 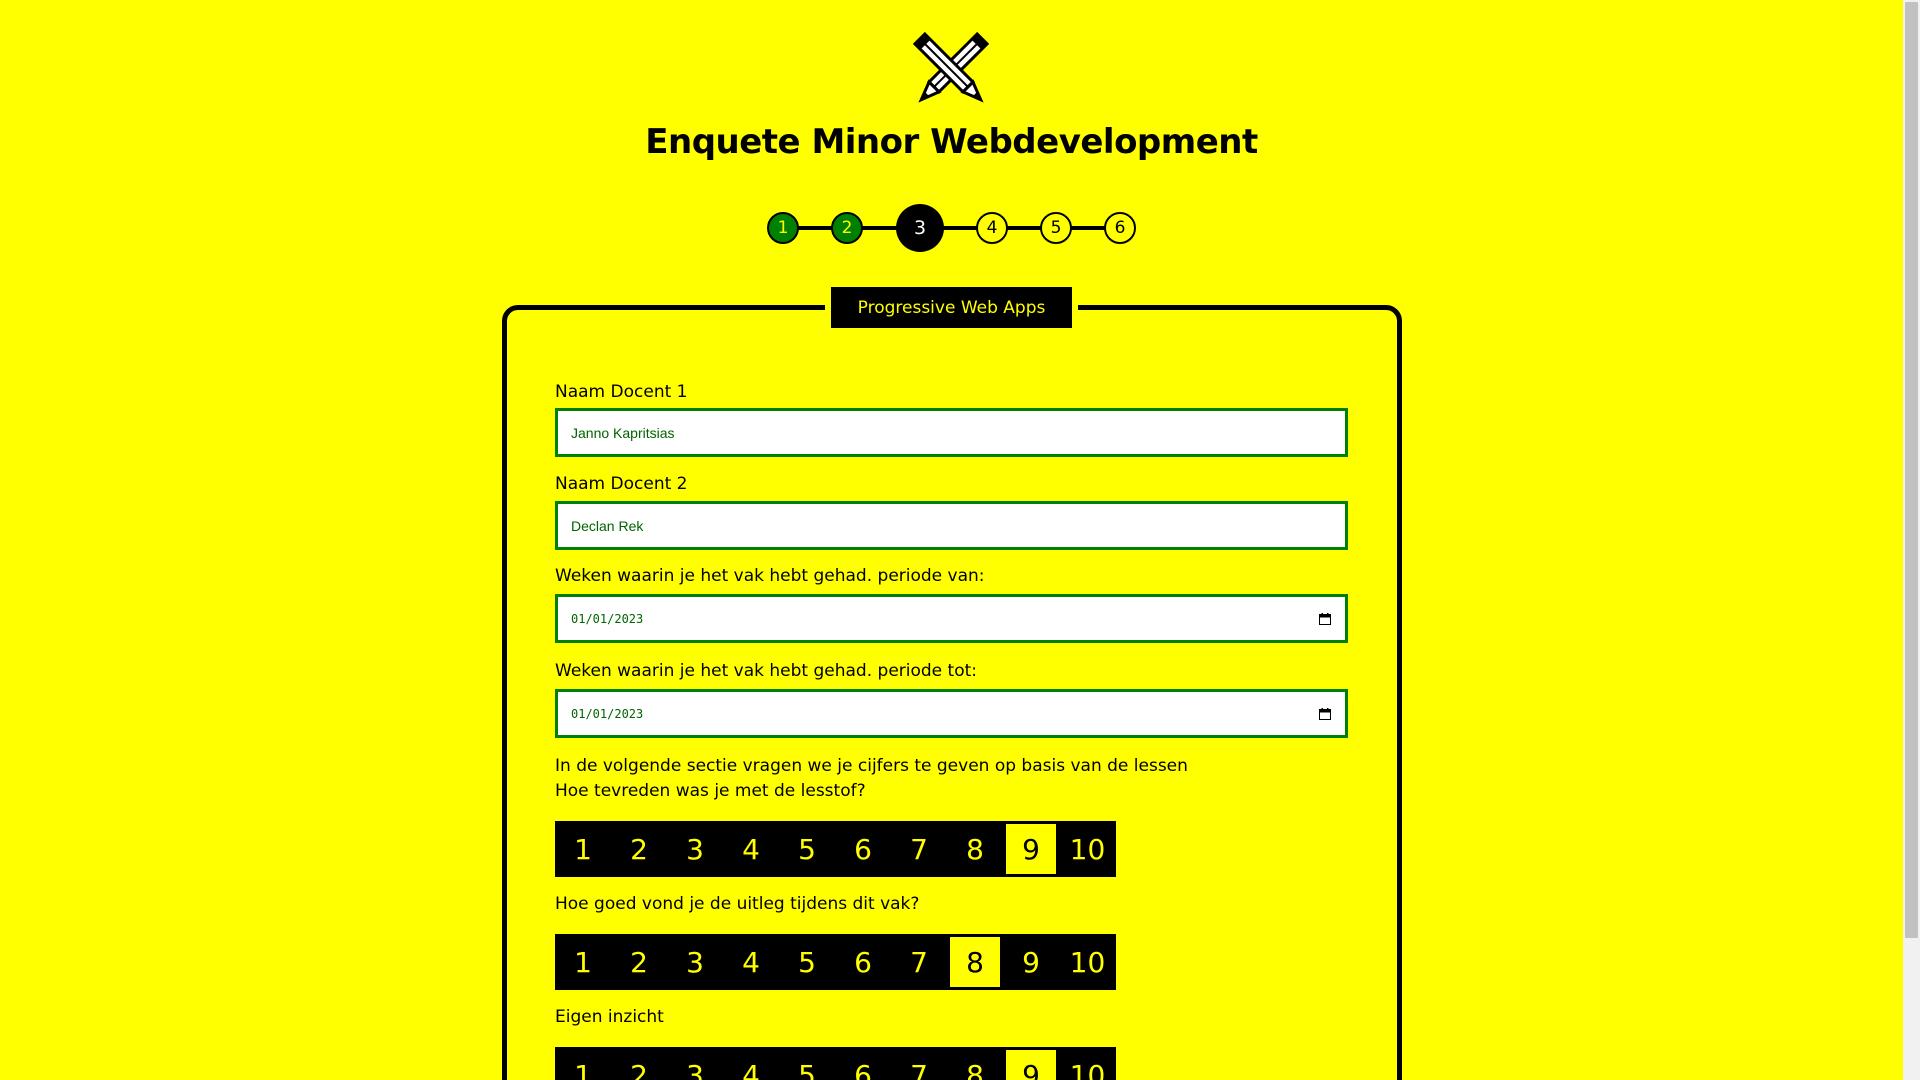 I want to click on step-6: 6, so click(x=1120, y=228).